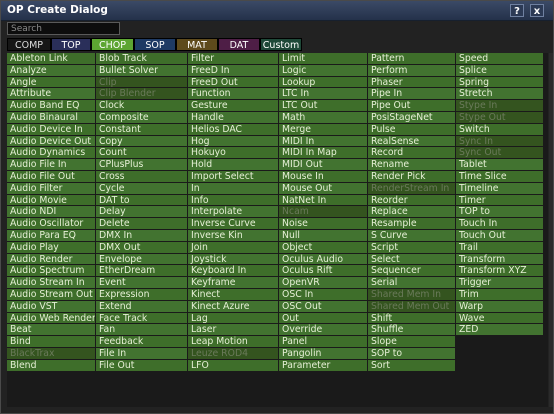 This screenshot has width=554, height=414. What do you see at coordinates (412, 165) in the screenshot?
I see `operator-item: Rename` at bounding box center [412, 165].